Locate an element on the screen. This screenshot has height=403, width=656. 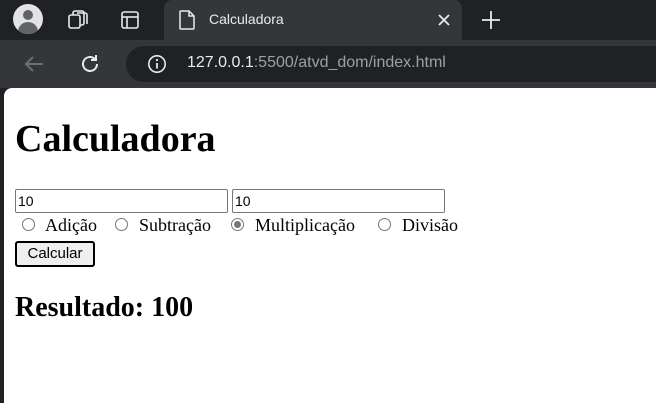
url-text: 127.0.0.1:5500/atvd_dom/index.html is located at coordinates (316, 63).